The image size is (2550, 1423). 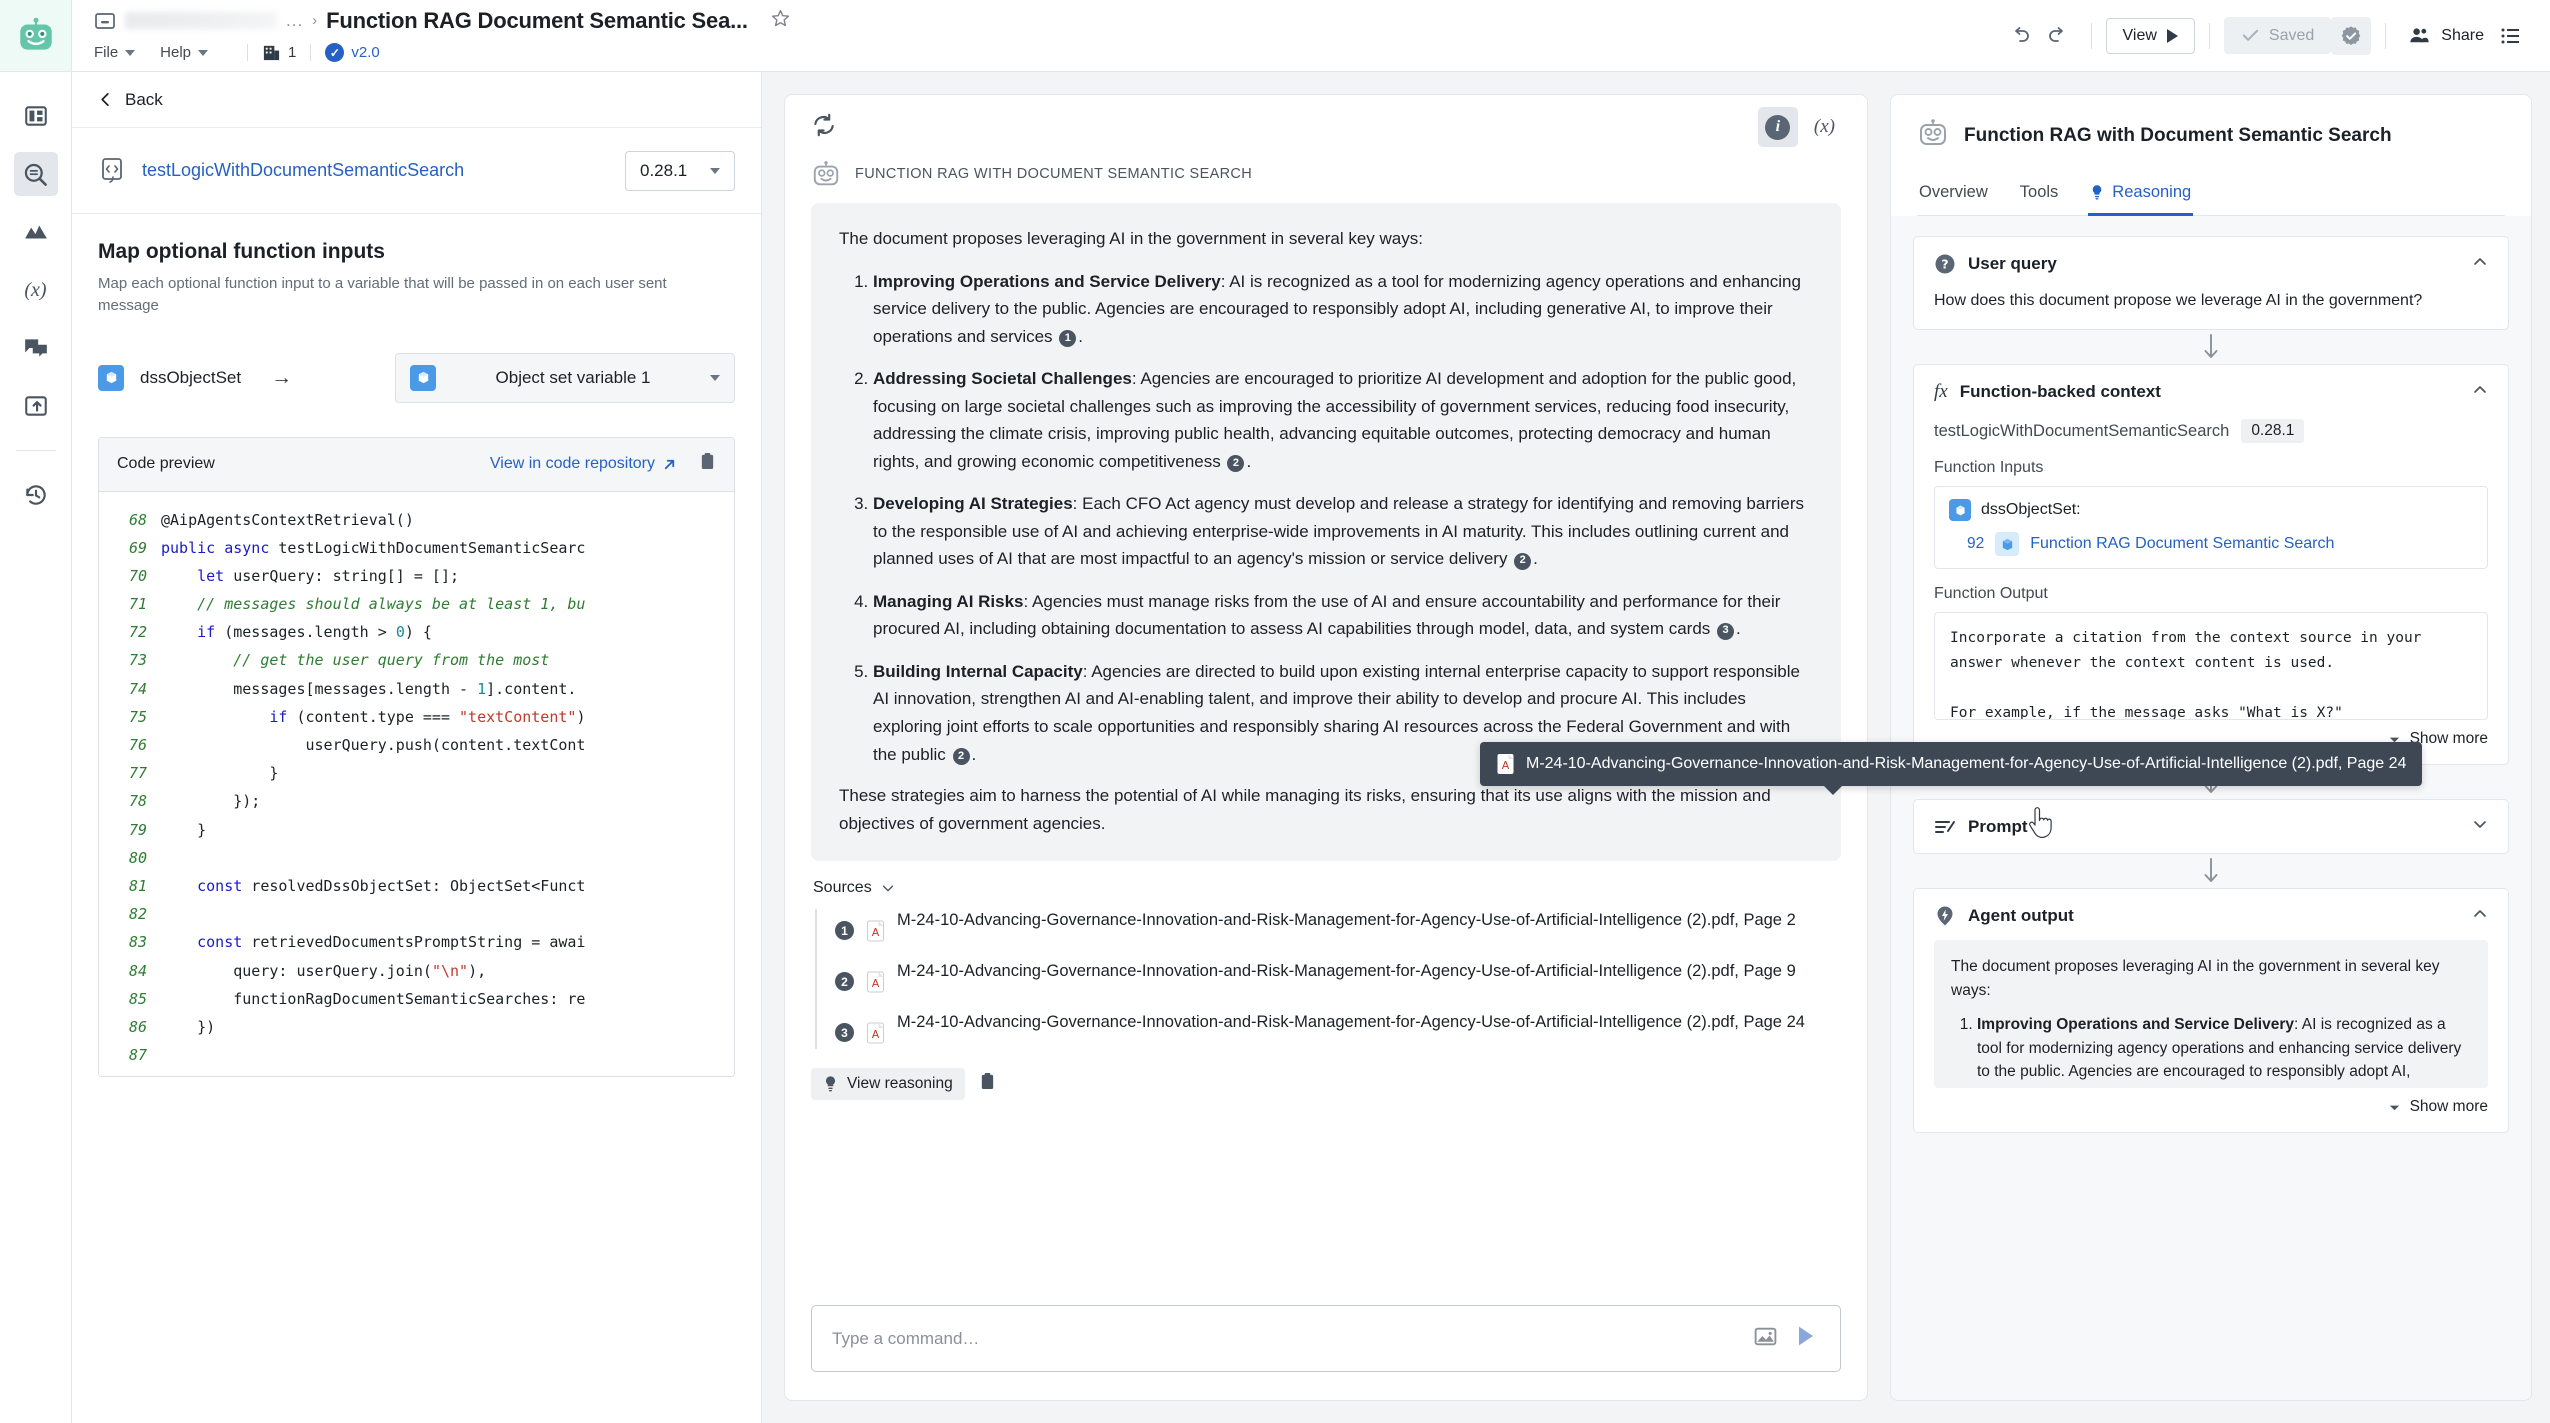 I want to click on attach-image-icon, so click(x=1765, y=1339).